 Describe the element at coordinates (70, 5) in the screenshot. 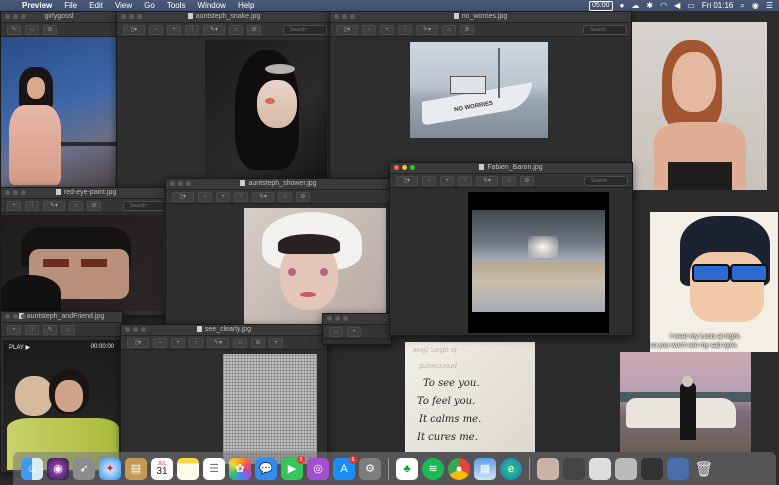

I see `menu-file: File` at that location.